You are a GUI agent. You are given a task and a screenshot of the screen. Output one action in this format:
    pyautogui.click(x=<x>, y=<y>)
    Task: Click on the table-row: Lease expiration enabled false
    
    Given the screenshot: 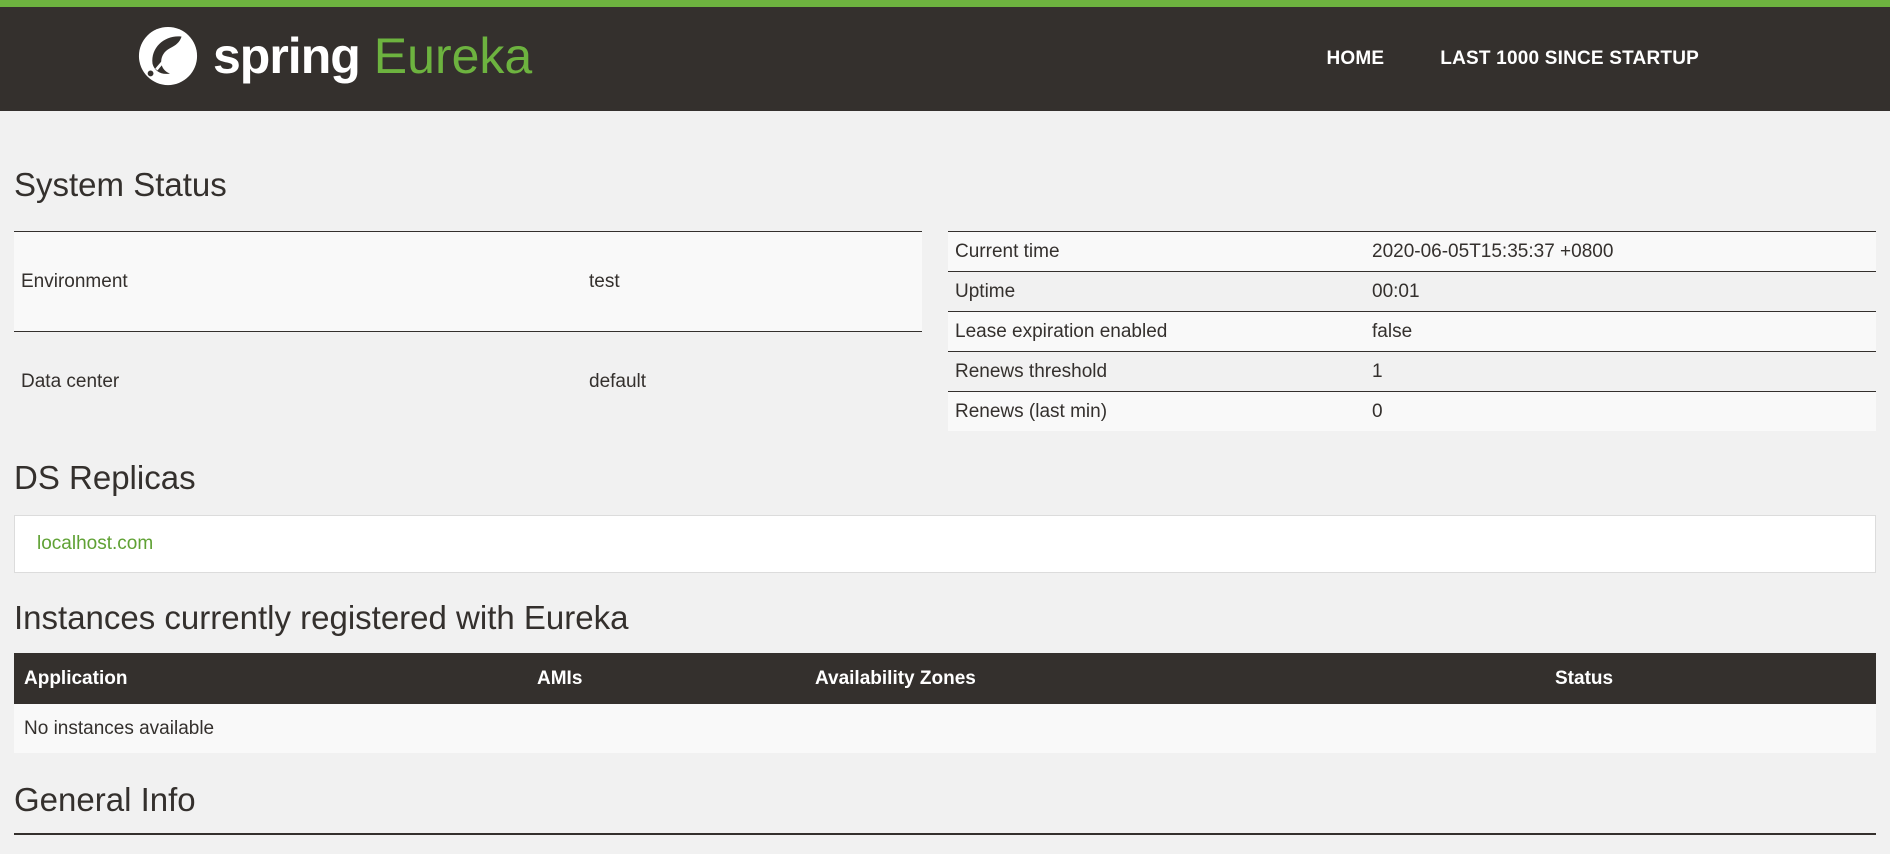 What is the action you would take?
    pyautogui.click(x=1412, y=331)
    